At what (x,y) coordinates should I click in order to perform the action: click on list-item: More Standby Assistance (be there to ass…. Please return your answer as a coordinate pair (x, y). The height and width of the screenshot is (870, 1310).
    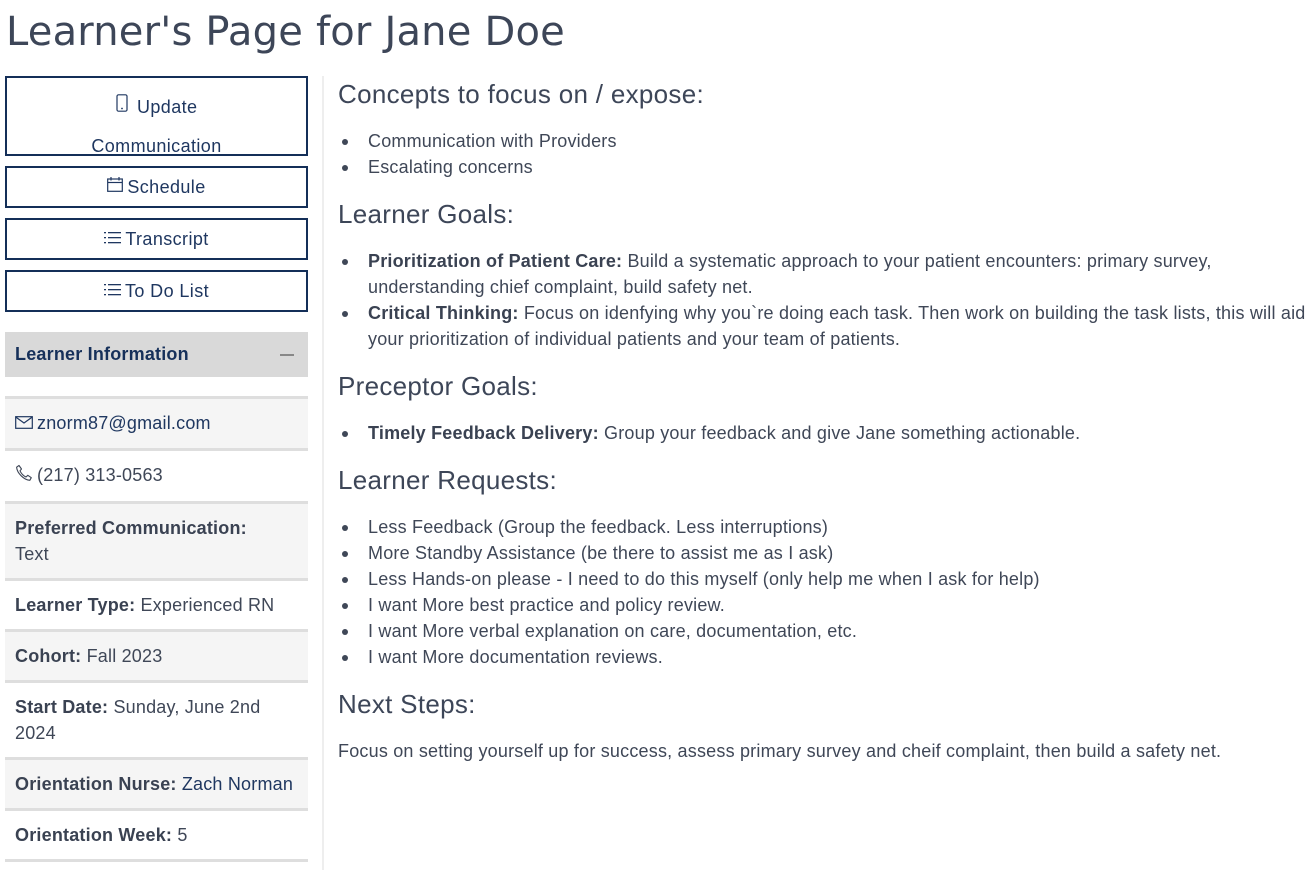
    Looking at the image, I should click on (823, 553).